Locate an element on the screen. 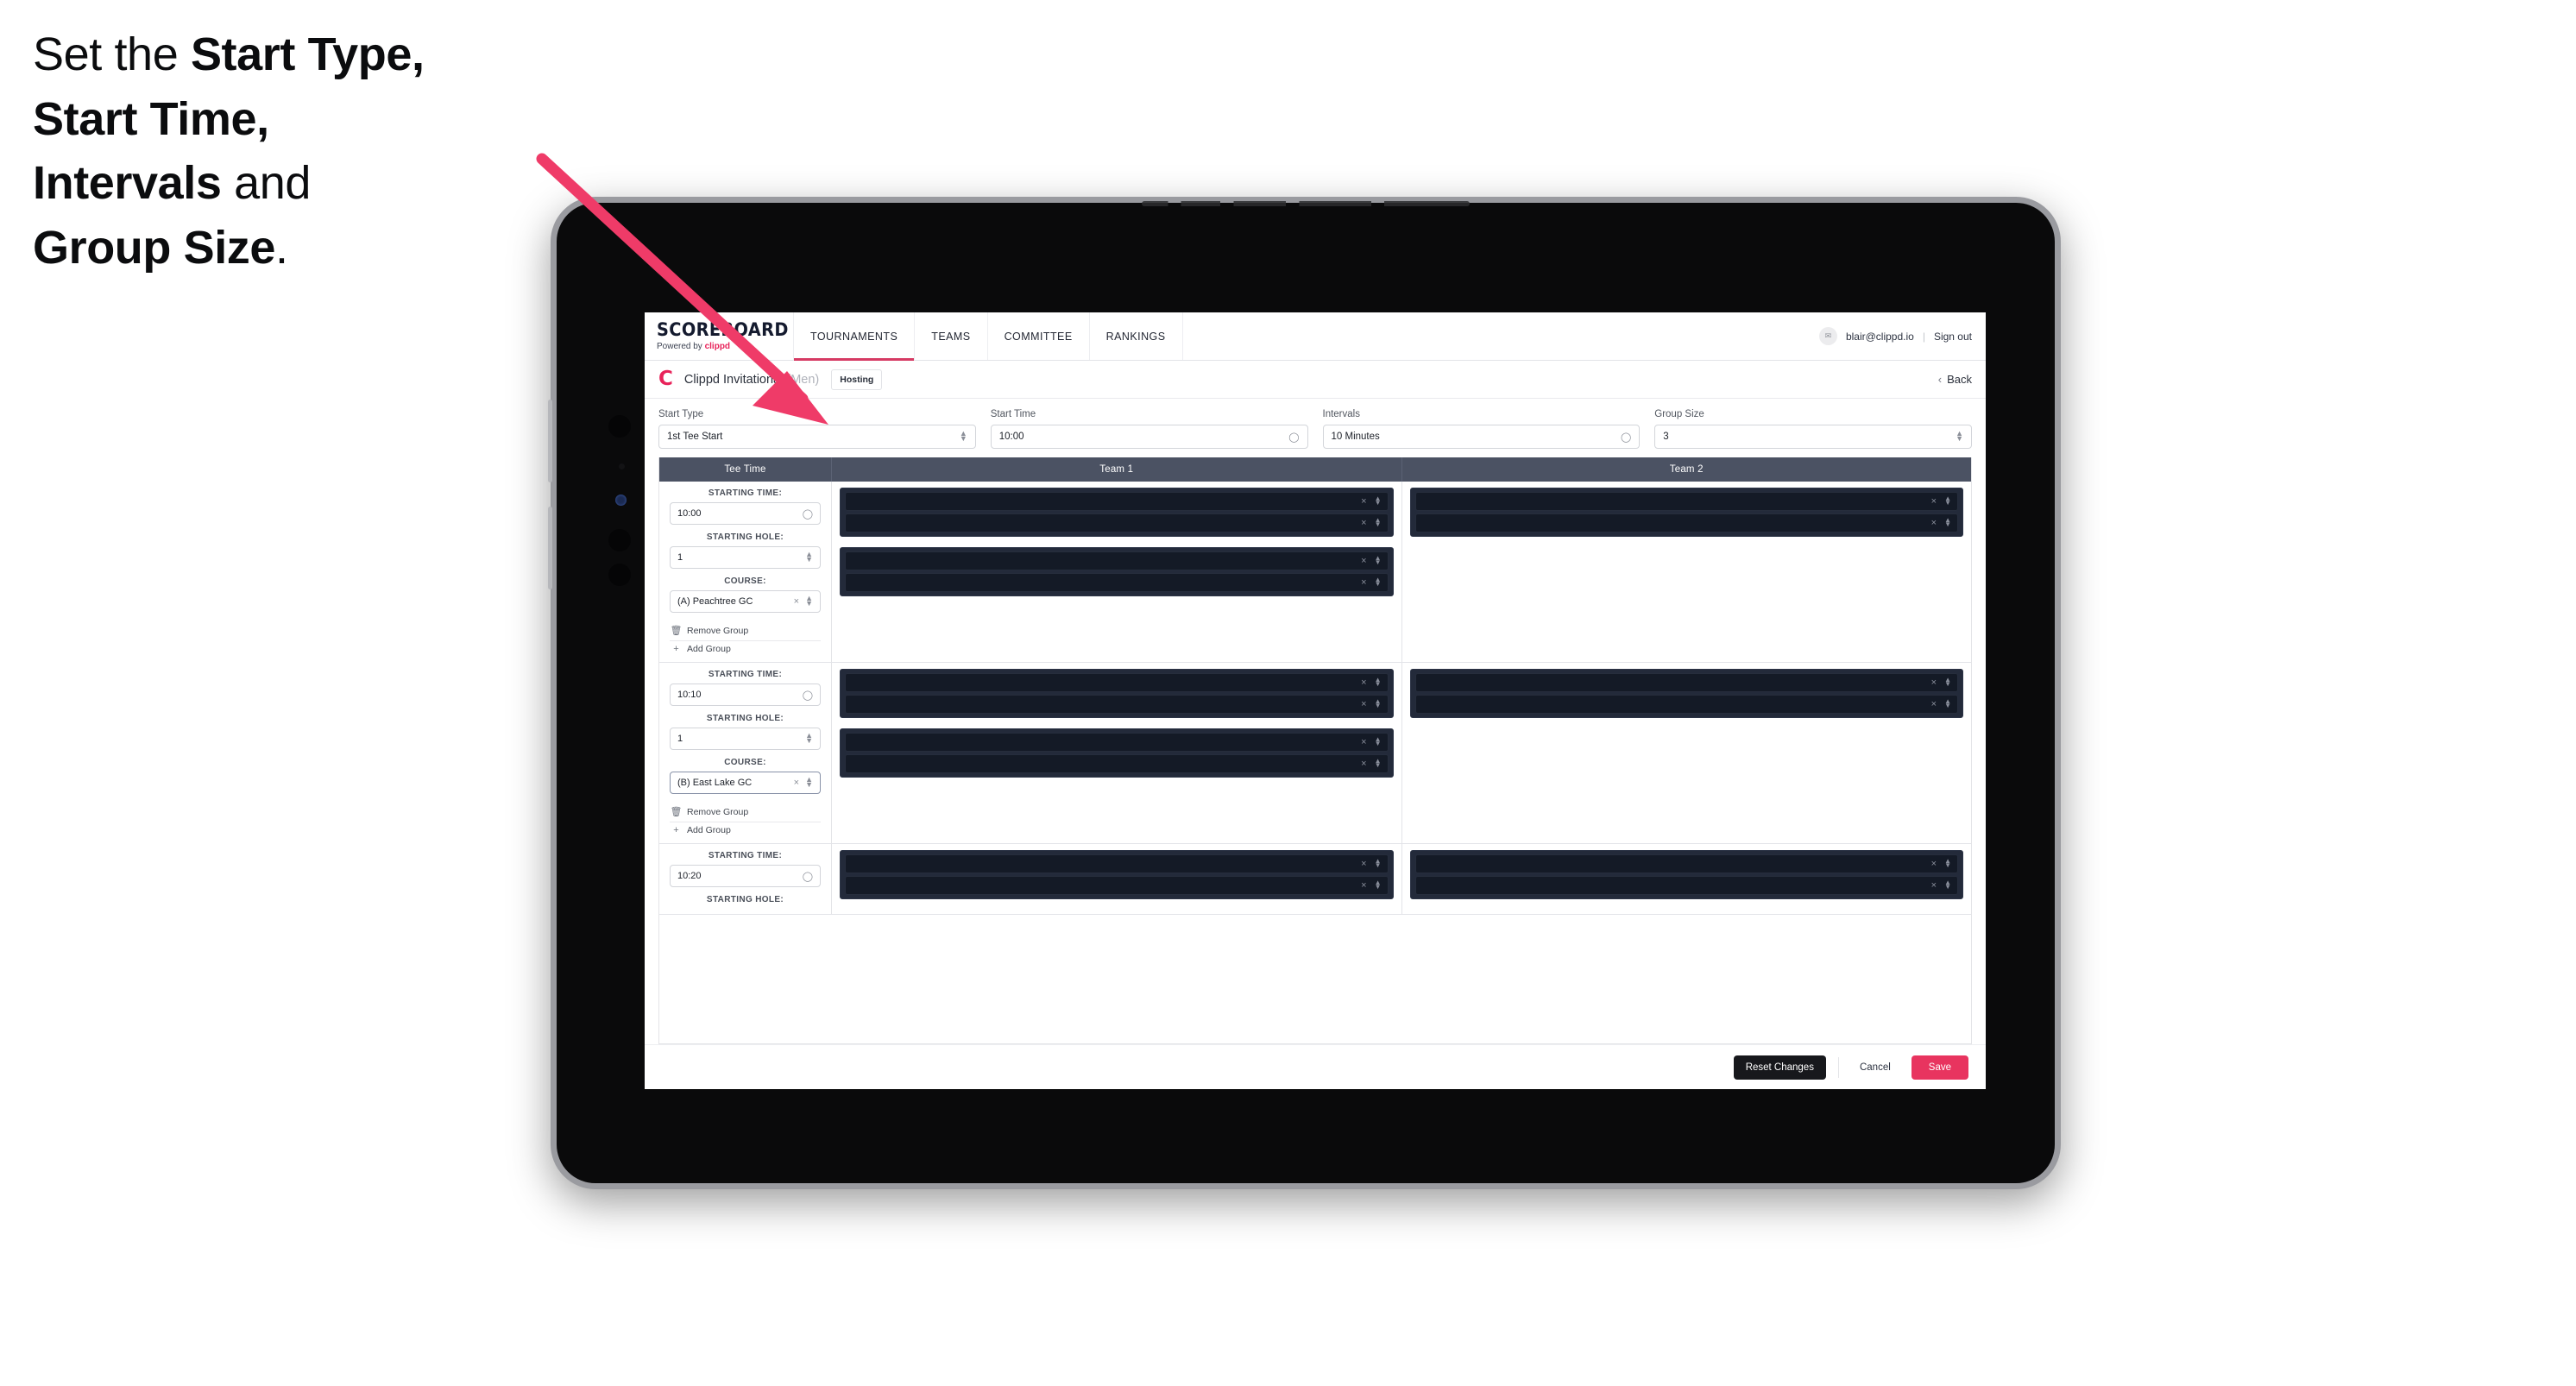 The image size is (2576, 1386). starting-time-input: 10:10 ◯ is located at coordinates (745, 695).